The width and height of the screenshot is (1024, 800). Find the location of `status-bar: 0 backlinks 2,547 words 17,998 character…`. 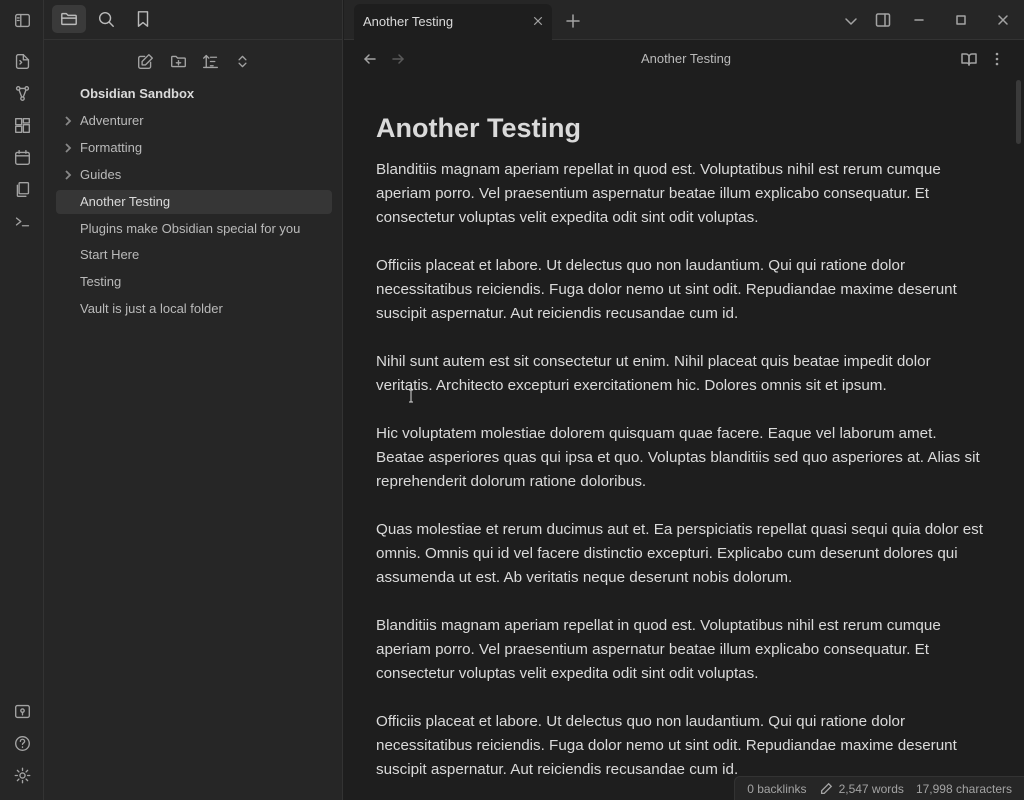

status-bar: 0 backlinks 2,547 words 17,998 character… is located at coordinates (879, 788).